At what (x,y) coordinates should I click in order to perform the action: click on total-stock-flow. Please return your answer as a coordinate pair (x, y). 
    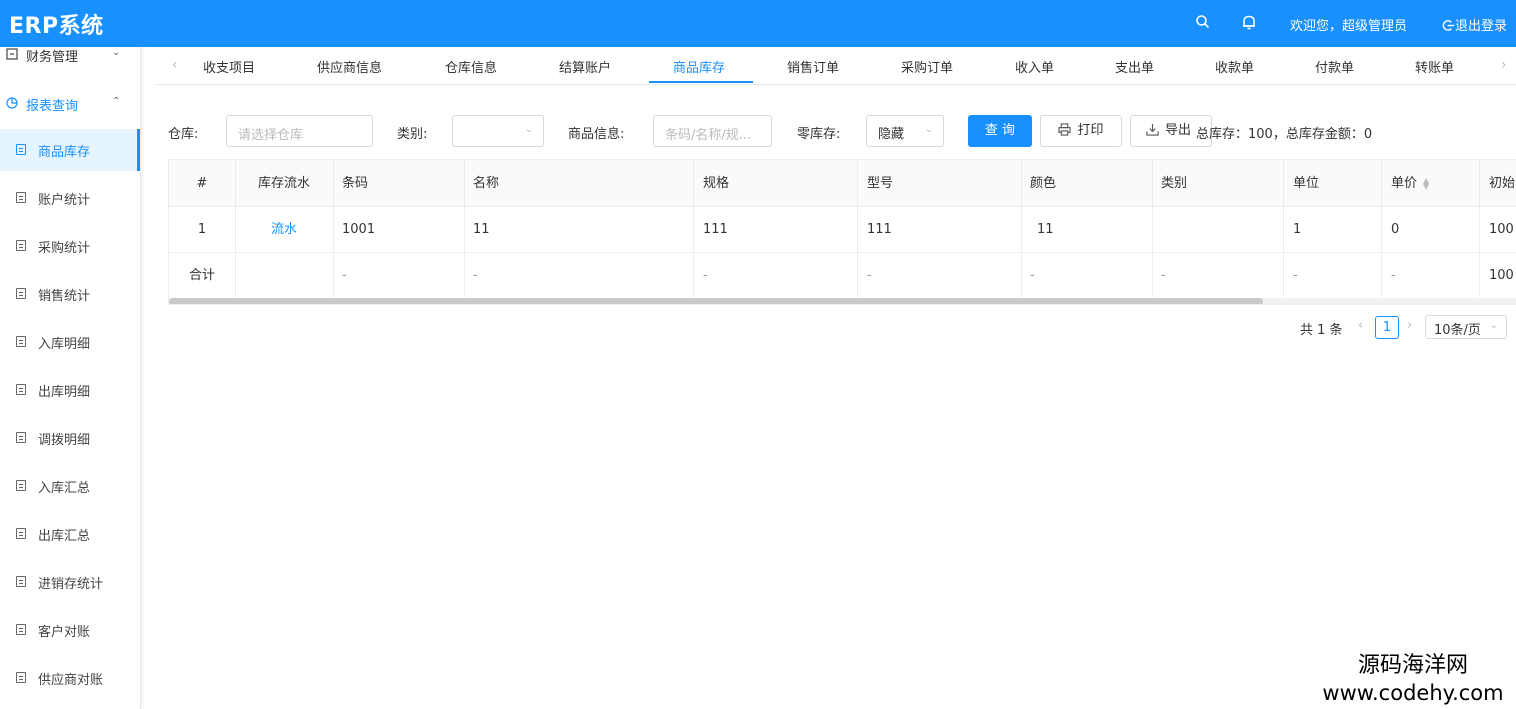
    Looking at the image, I should click on (284, 275).